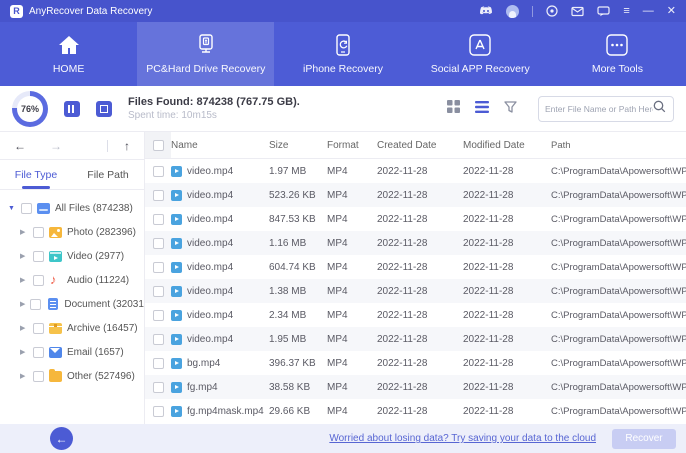 The width and height of the screenshot is (686, 453). I want to click on file-size: 1.38 MB, so click(288, 291).